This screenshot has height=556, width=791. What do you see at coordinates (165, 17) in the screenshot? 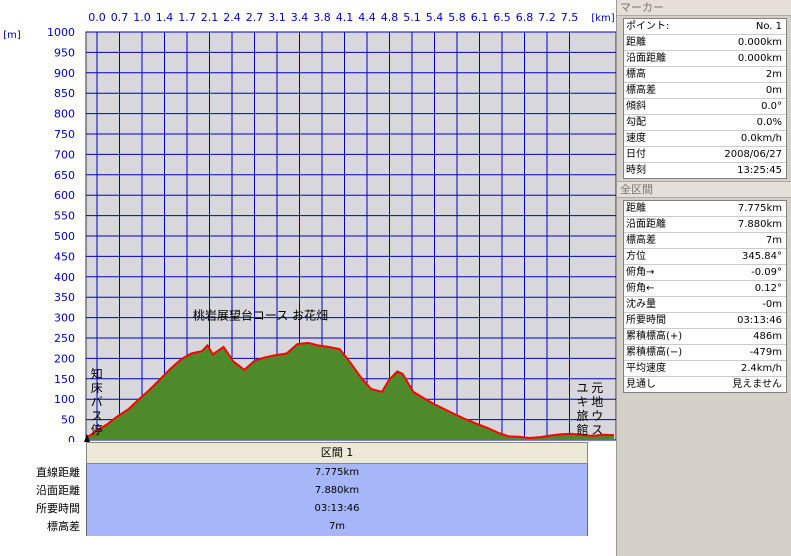
I see `x-tick-label: 1.4` at bounding box center [165, 17].